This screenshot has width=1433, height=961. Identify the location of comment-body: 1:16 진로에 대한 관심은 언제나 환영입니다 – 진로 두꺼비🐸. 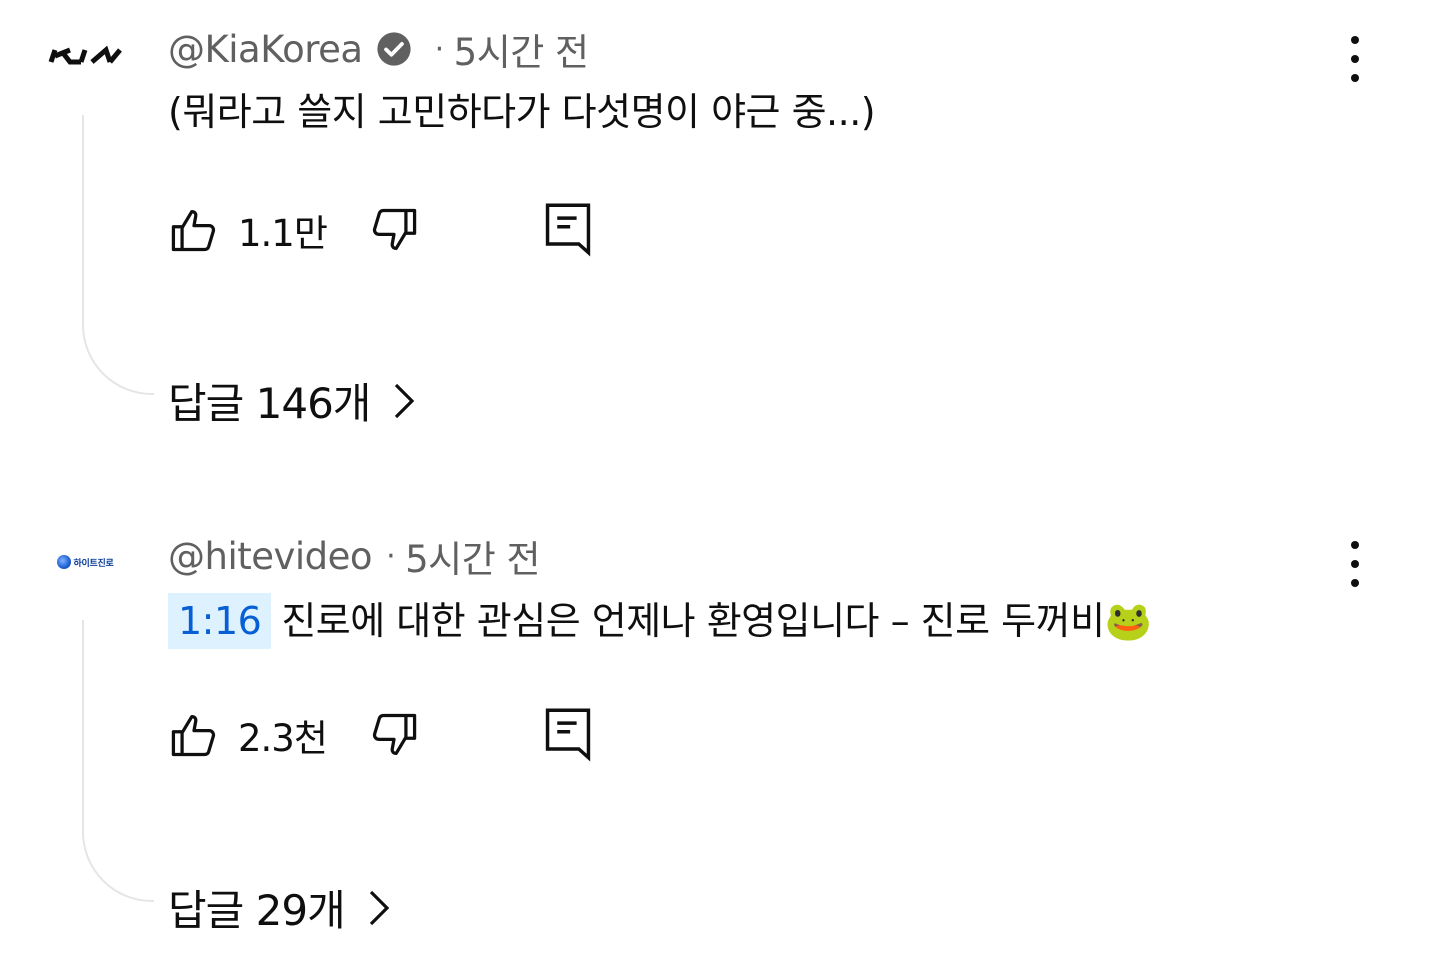
(660, 621).